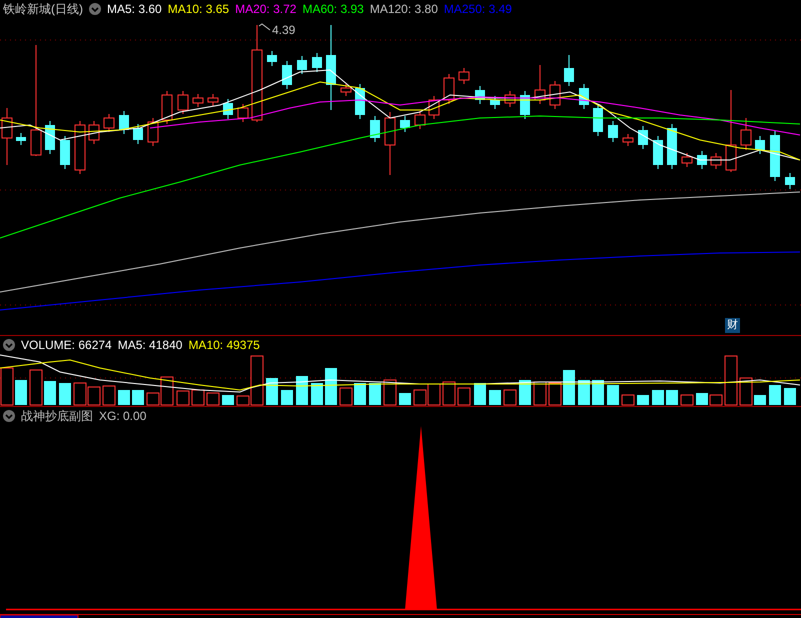  I want to click on legend-value: MA5: 3.60, so click(134, 9).